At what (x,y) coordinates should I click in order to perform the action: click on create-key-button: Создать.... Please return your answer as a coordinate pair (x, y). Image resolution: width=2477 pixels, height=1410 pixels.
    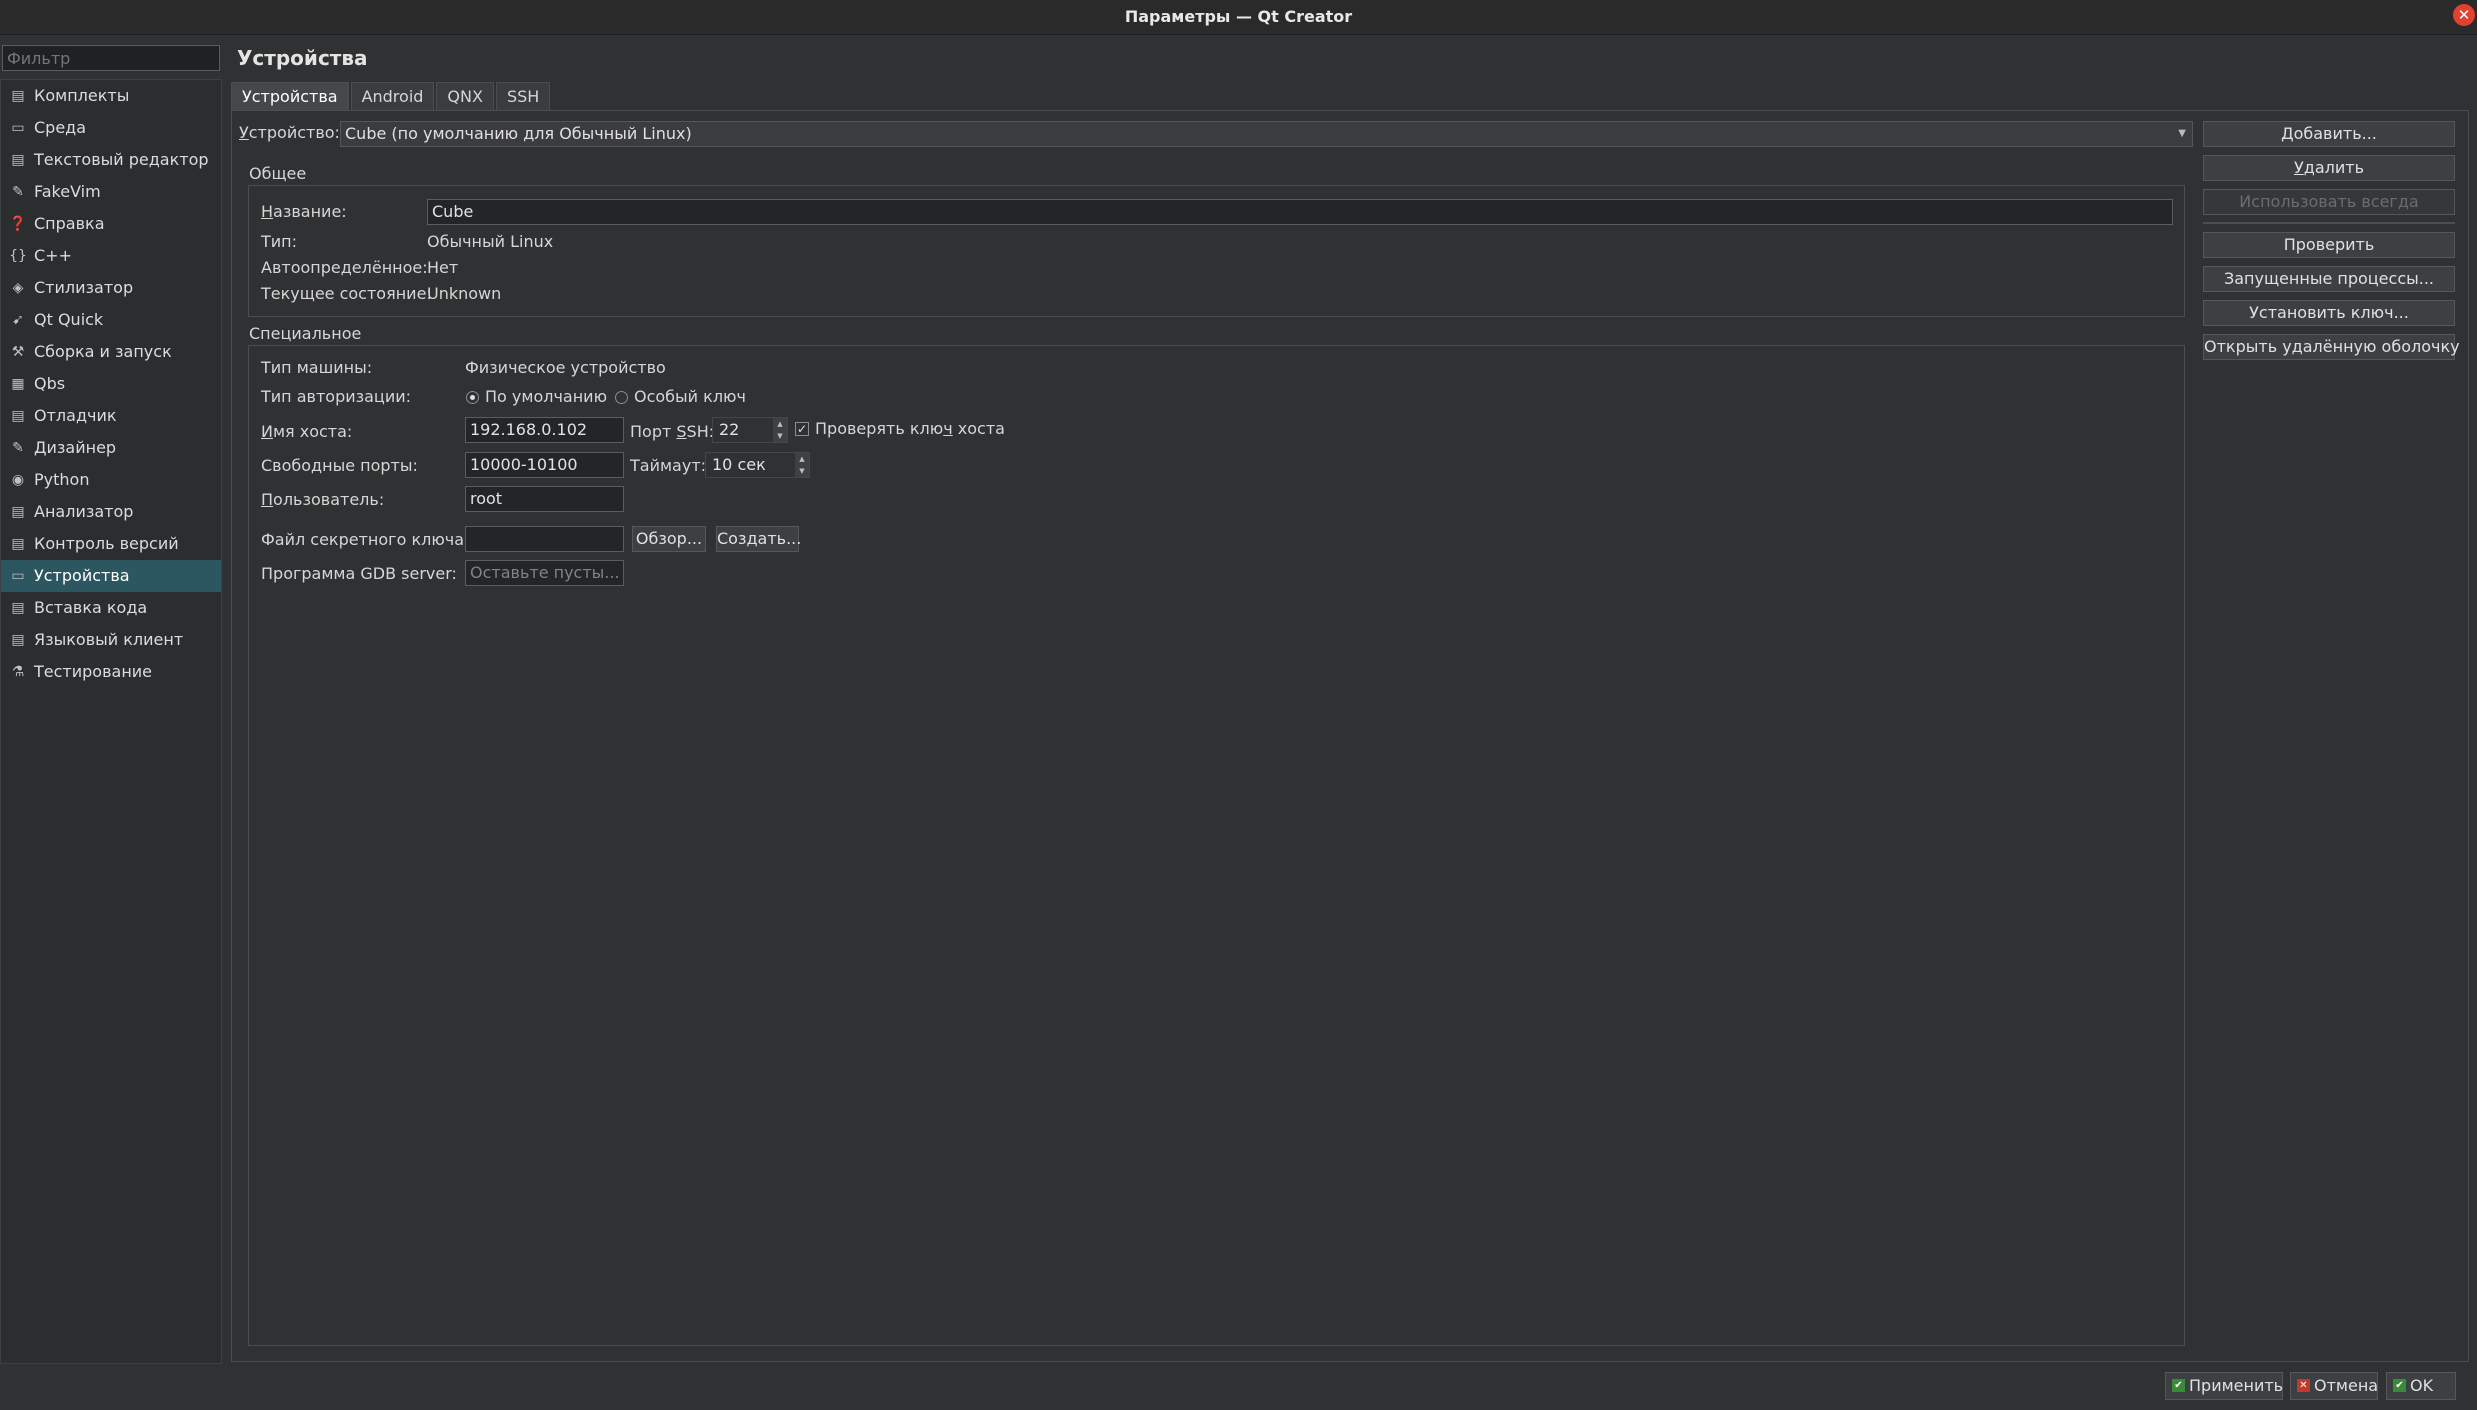
    Looking at the image, I should click on (758, 539).